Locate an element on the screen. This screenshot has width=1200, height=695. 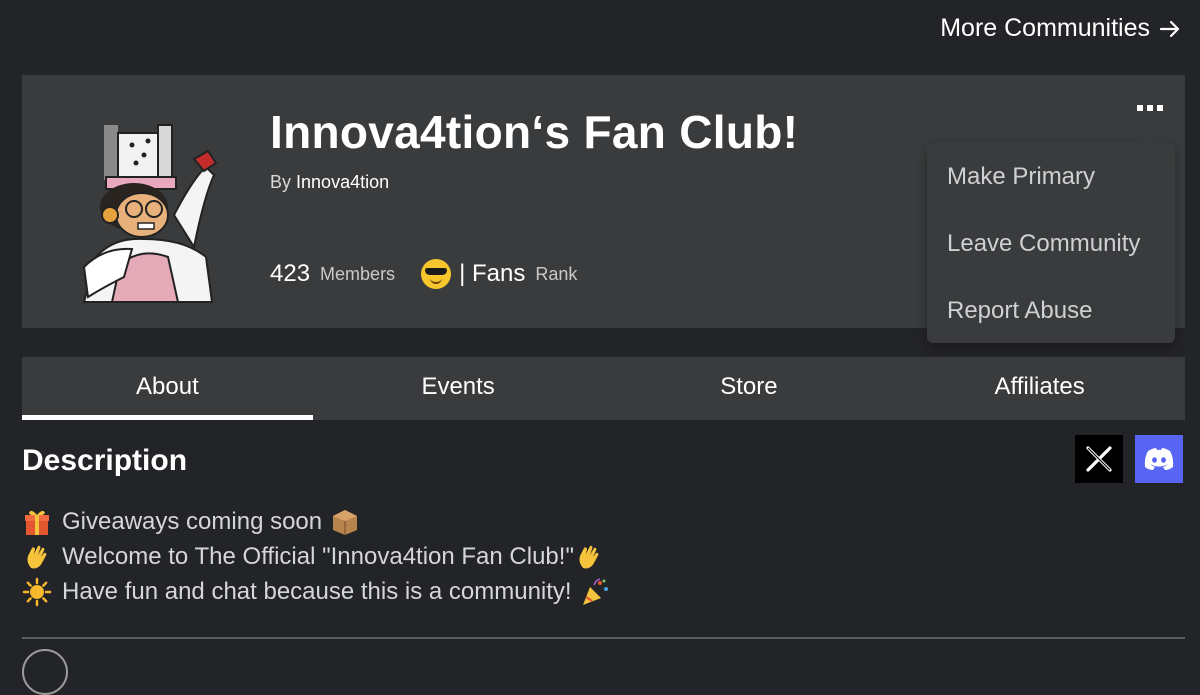
section-divider is located at coordinates (603, 638).